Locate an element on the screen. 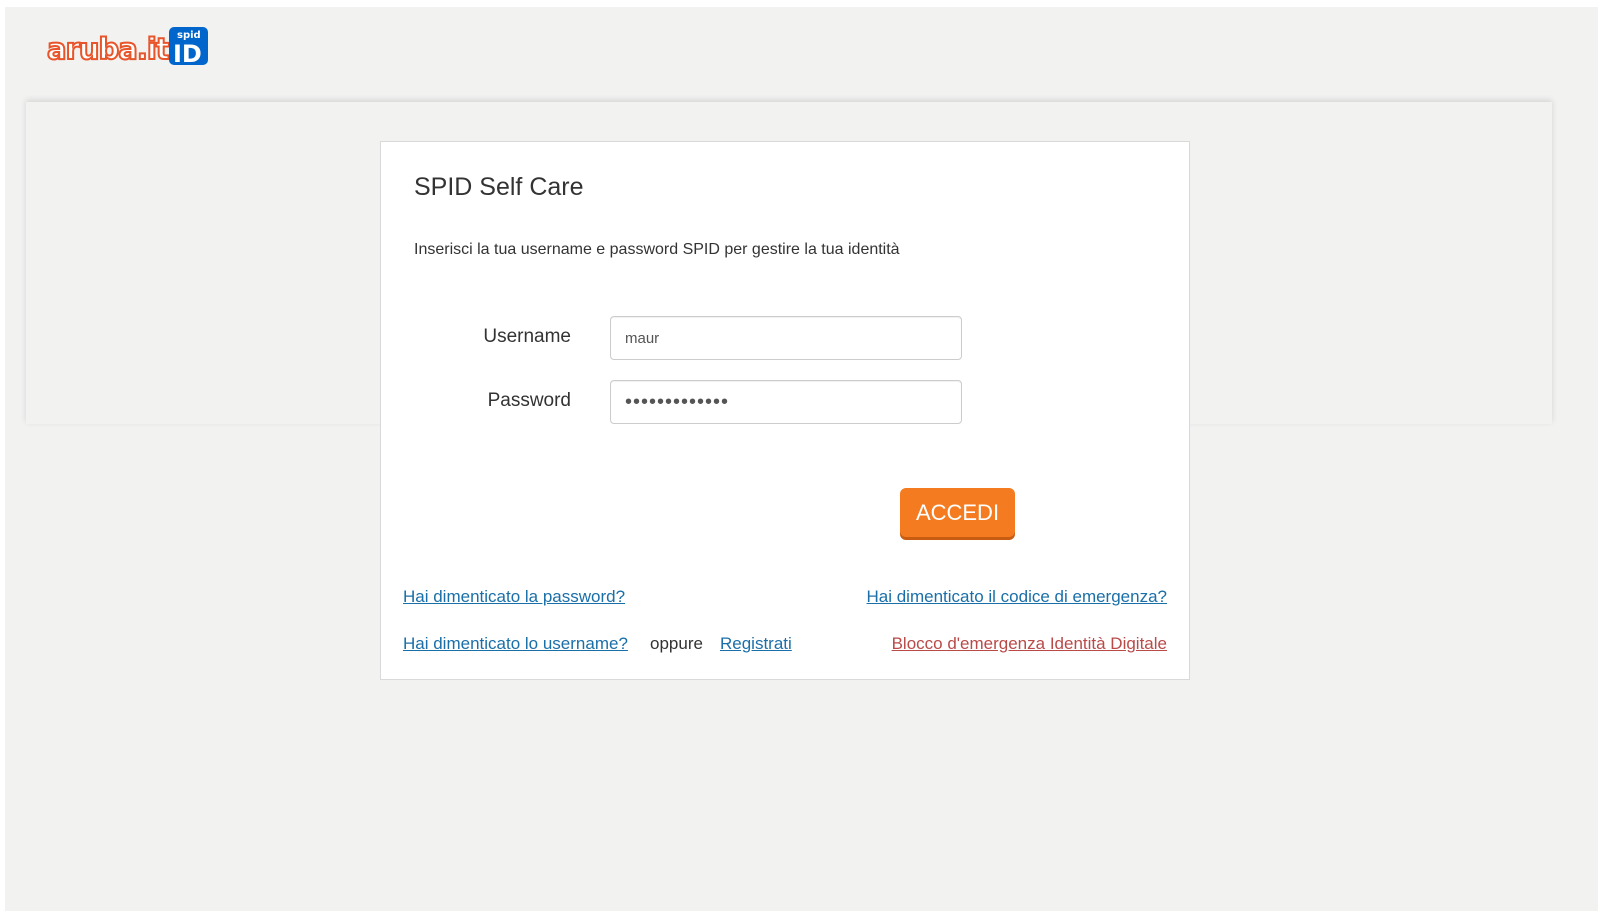 This screenshot has width=1598, height=911. forgot-emergency-code-link: Hai dimenticato il codice di emergenza? is located at coordinates (1017, 597).